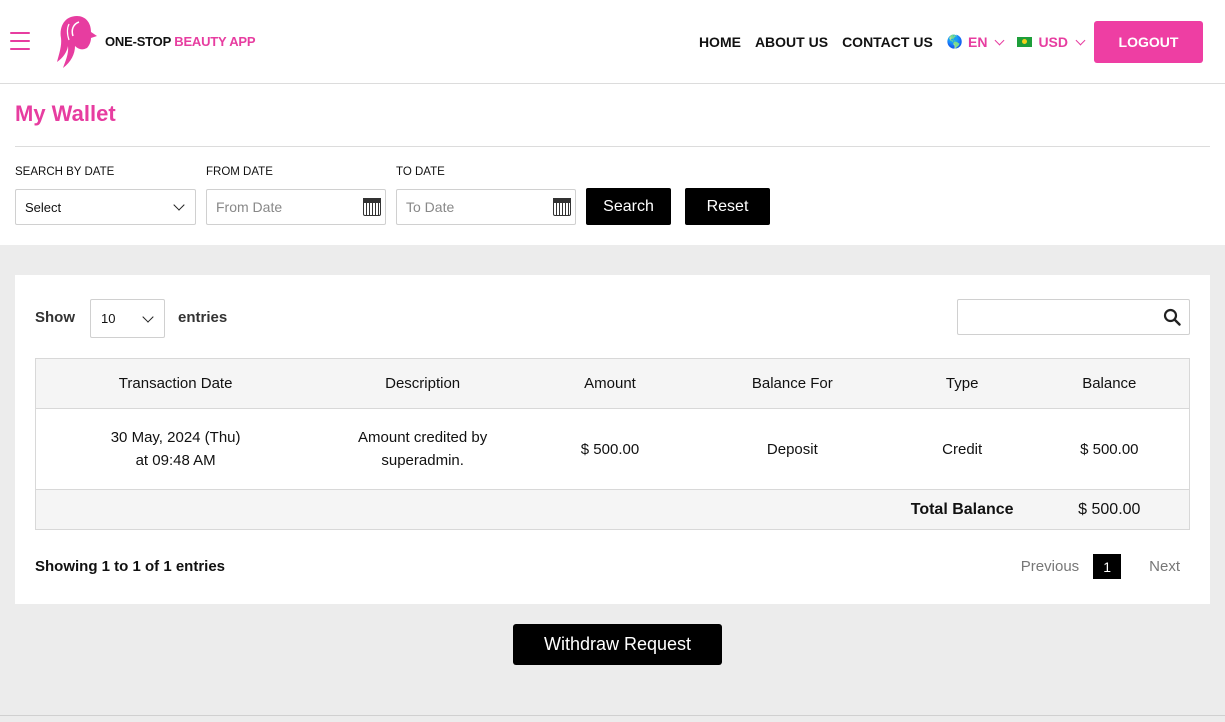 The image size is (1225, 722). I want to click on balance-for-cell: Deposit, so click(792, 449).